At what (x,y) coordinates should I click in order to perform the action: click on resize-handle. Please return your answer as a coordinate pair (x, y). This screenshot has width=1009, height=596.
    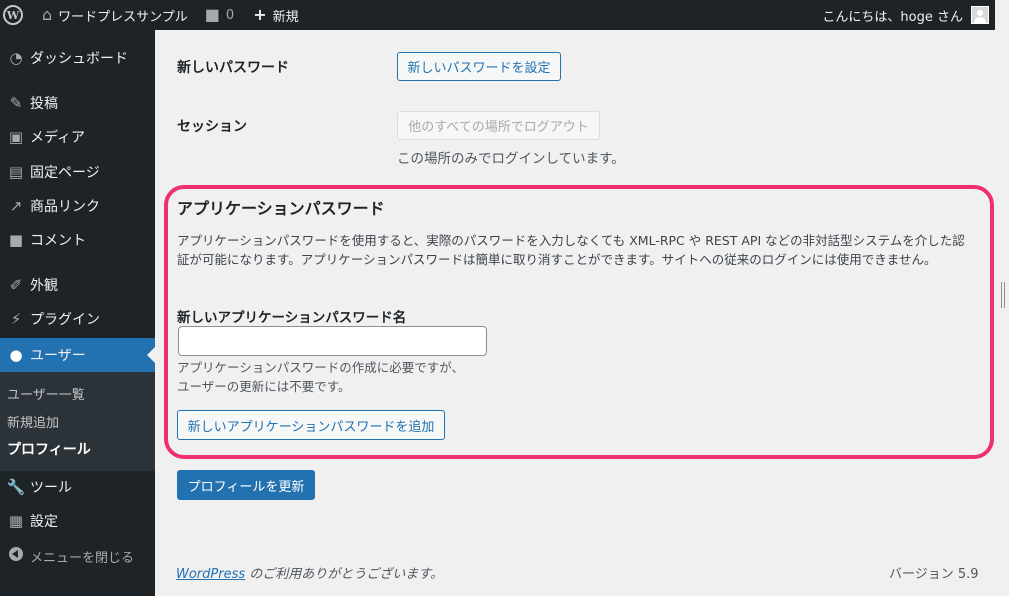
    Looking at the image, I should click on (1003, 295).